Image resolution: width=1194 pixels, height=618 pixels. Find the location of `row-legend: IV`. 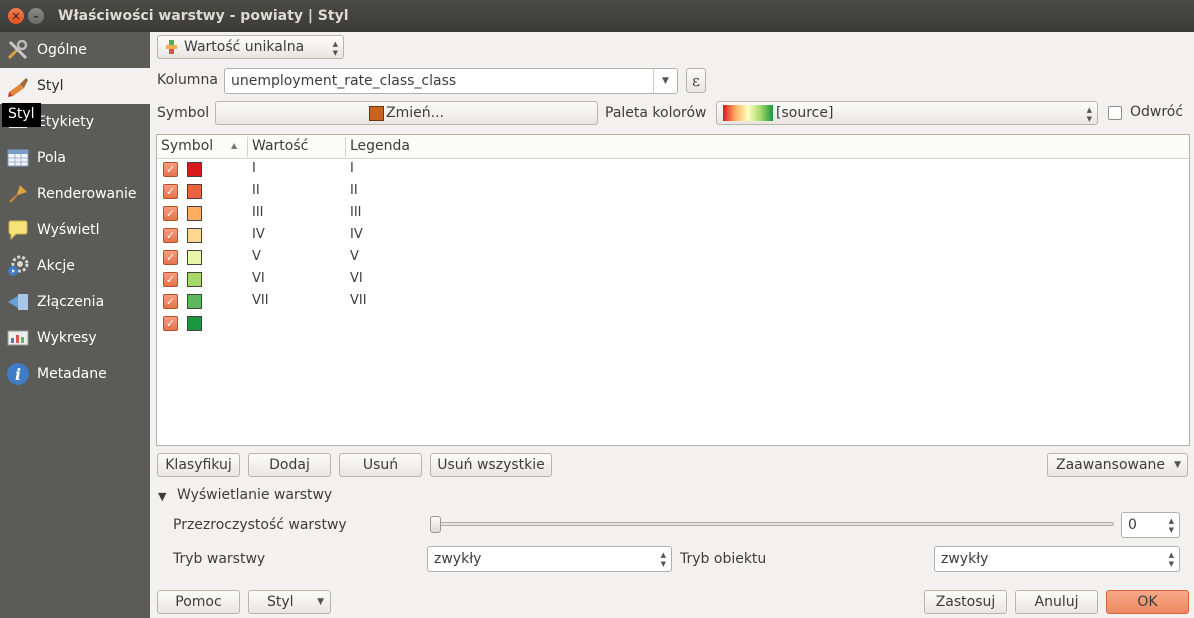

row-legend: IV is located at coordinates (356, 234).